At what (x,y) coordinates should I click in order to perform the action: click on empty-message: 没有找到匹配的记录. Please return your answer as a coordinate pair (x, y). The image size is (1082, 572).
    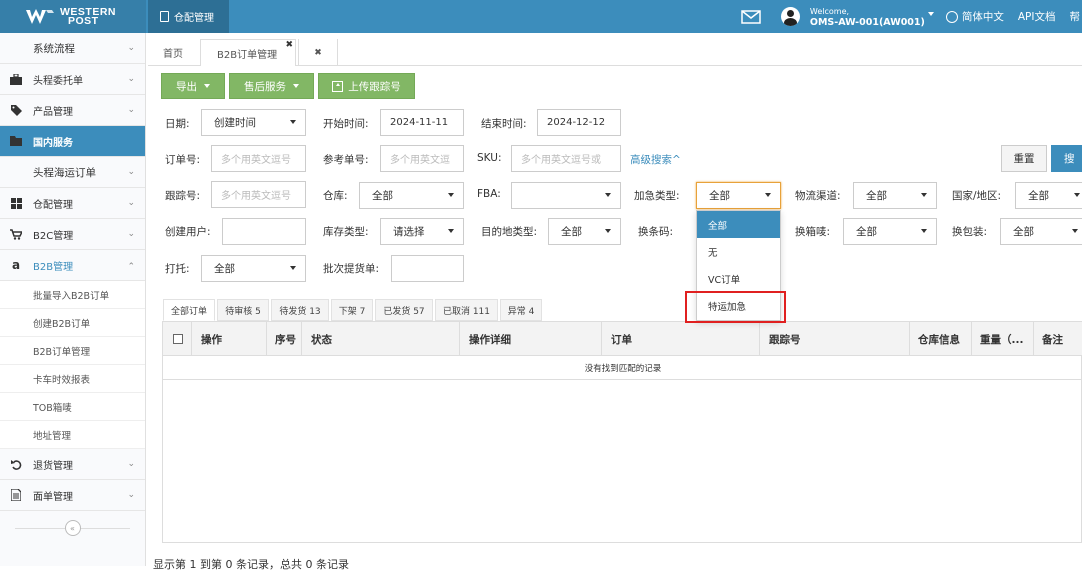
    Looking at the image, I should click on (622, 368).